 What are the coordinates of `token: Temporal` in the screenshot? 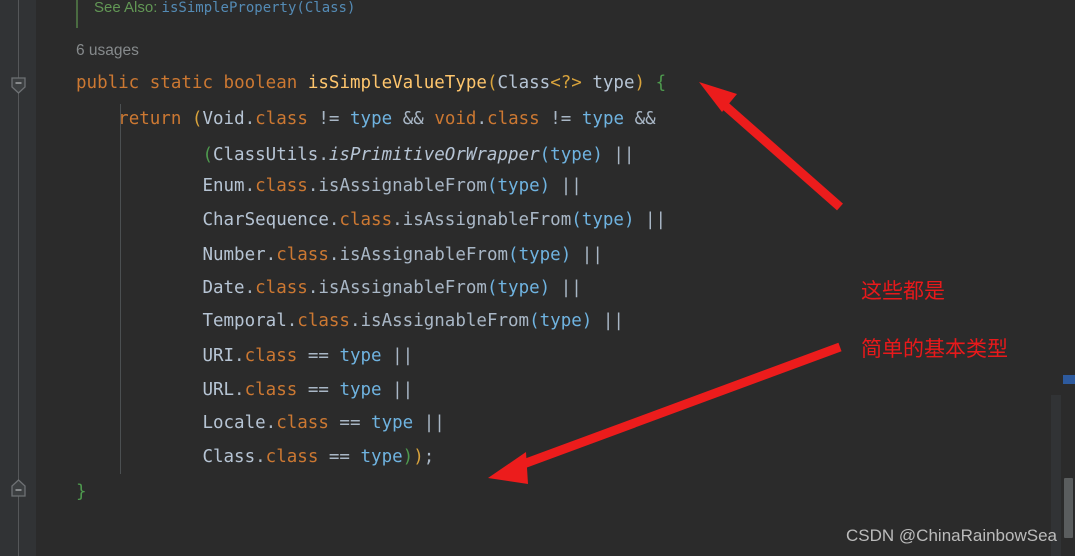 It's located at (244, 321).